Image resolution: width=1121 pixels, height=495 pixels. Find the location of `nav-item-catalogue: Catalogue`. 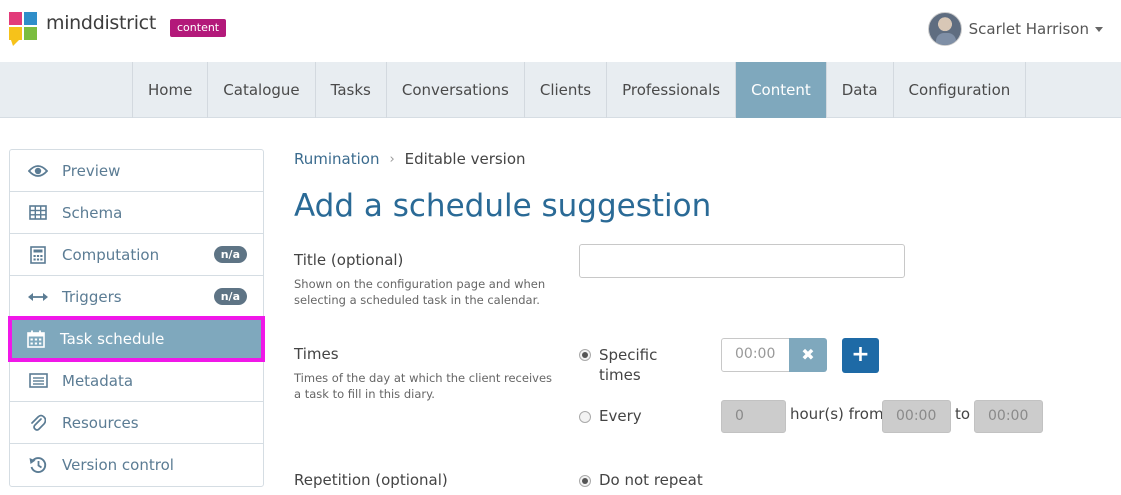

nav-item-catalogue: Catalogue is located at coordinates (262, 90).